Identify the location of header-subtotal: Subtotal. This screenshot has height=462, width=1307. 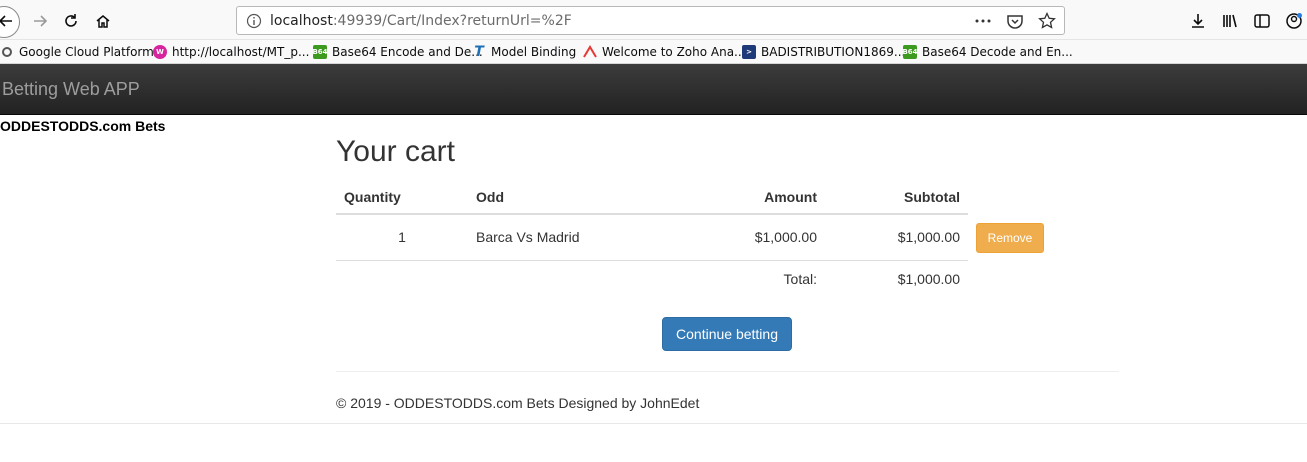
(896, 197).